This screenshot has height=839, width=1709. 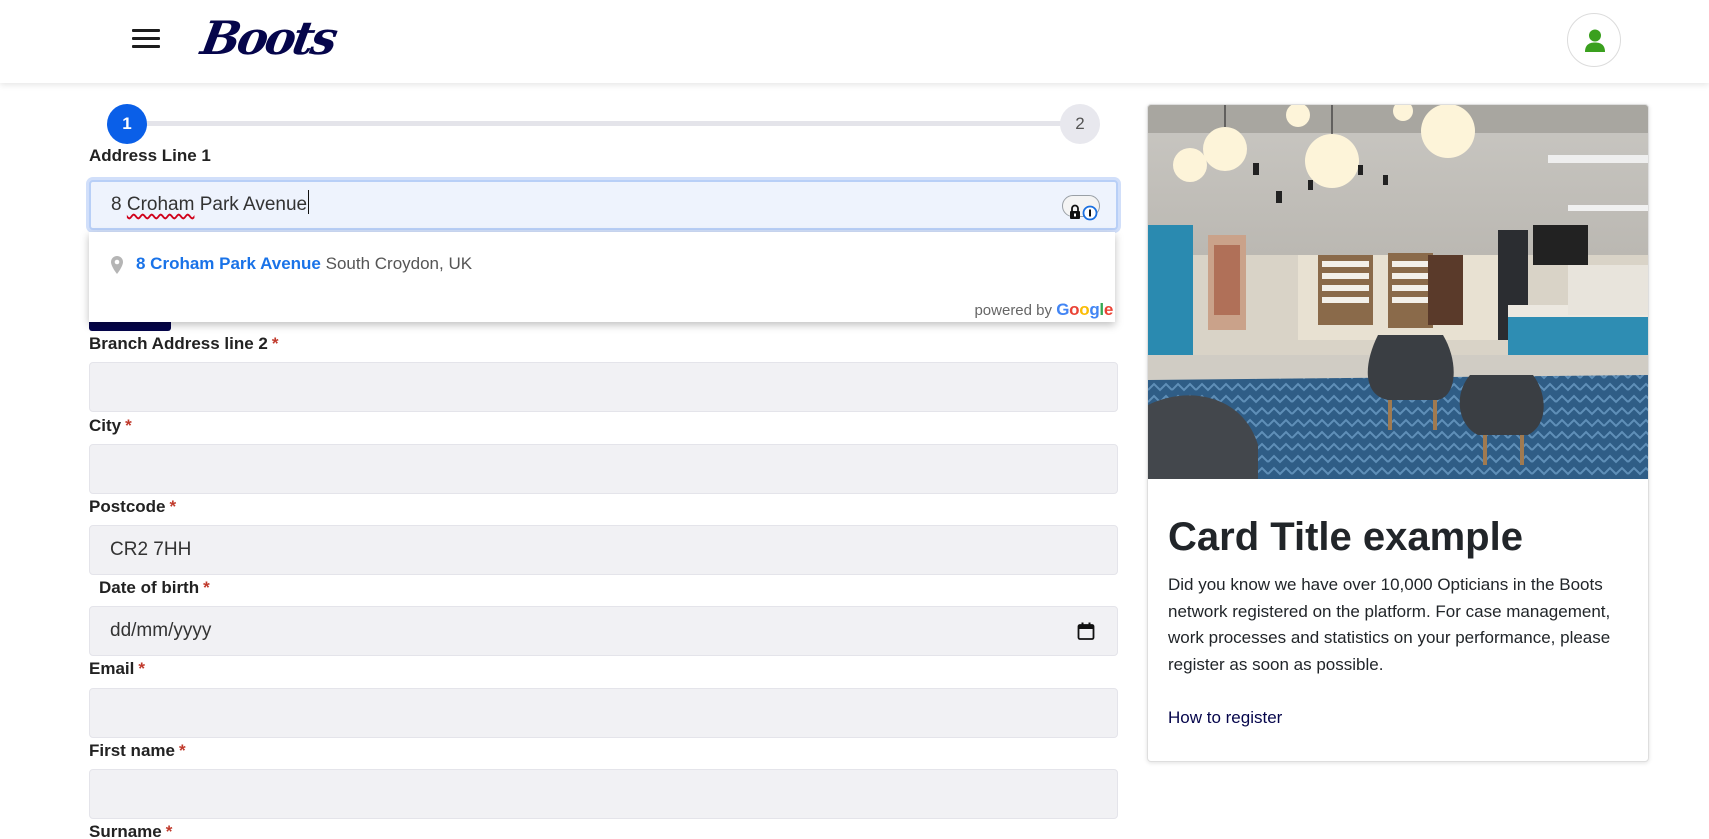 I want to click on first-name-label: First name *, so click(x=137, y=750).